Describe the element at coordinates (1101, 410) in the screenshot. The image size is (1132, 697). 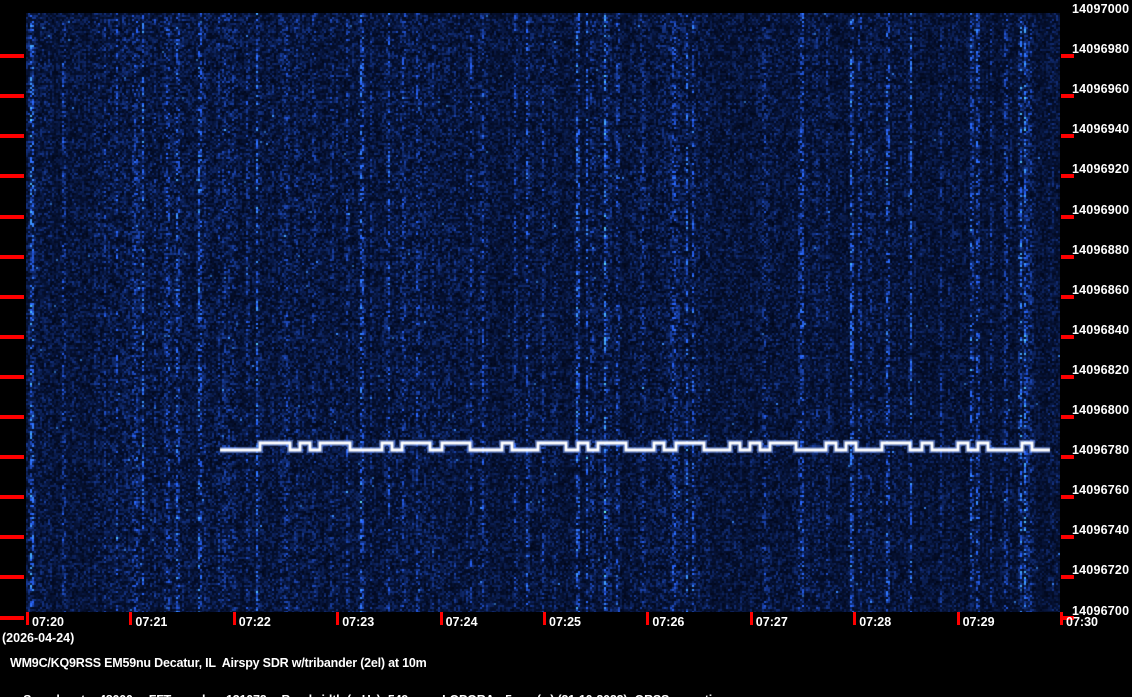
I see `freq-label: 14096800` at that location.